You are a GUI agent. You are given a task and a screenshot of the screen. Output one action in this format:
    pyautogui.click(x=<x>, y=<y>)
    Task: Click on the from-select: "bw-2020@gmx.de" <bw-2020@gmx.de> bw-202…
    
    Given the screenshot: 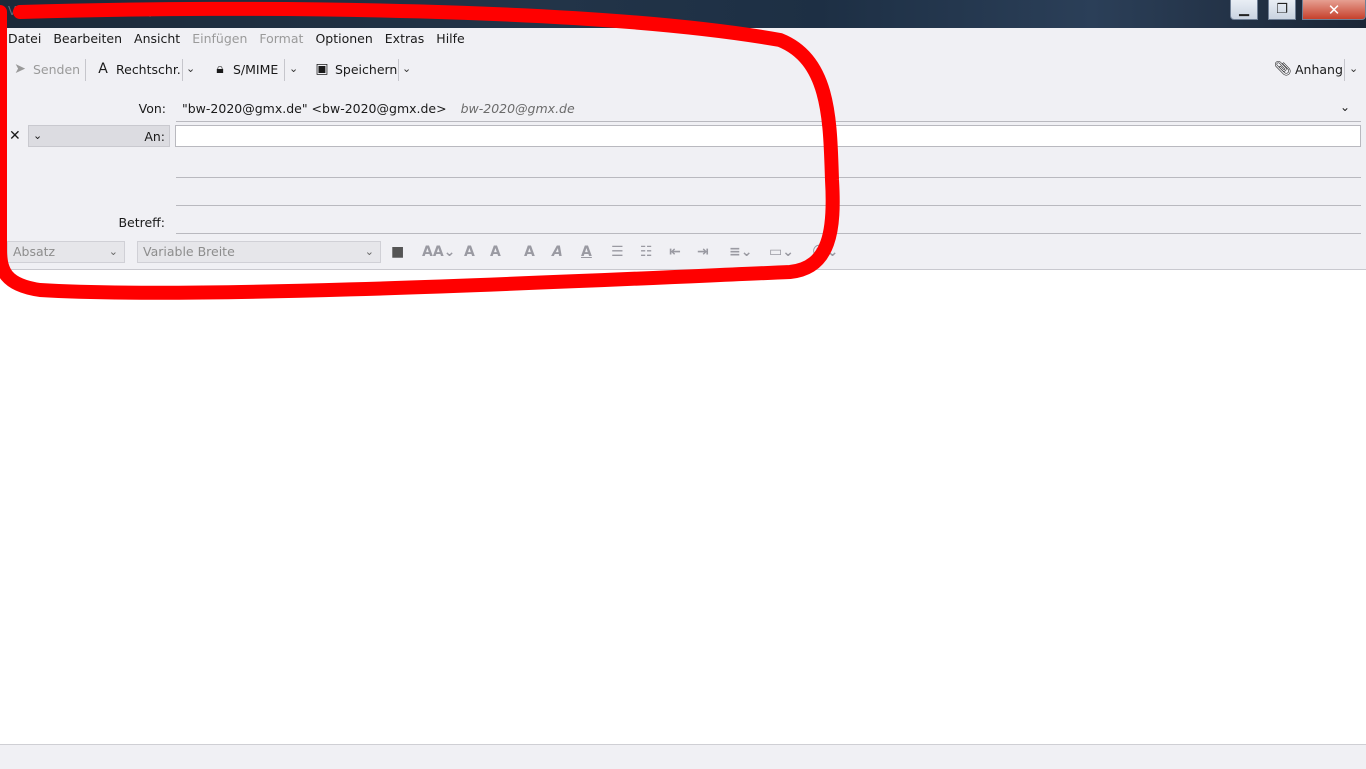 What is the action you would take?
    pyautogui.click(x=378, y=108)
    